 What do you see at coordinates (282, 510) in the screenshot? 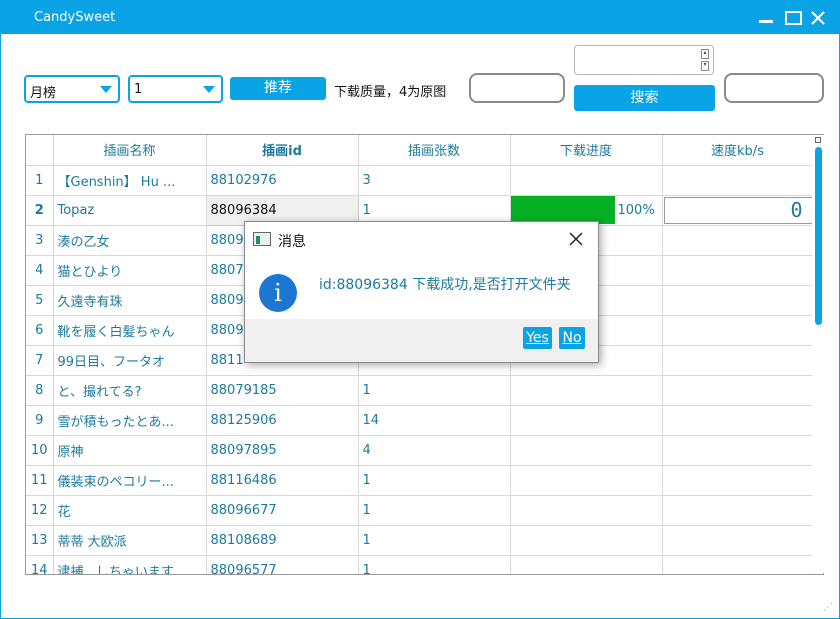
I see `cell-id: 88096677` at bounding box center [282, 510].